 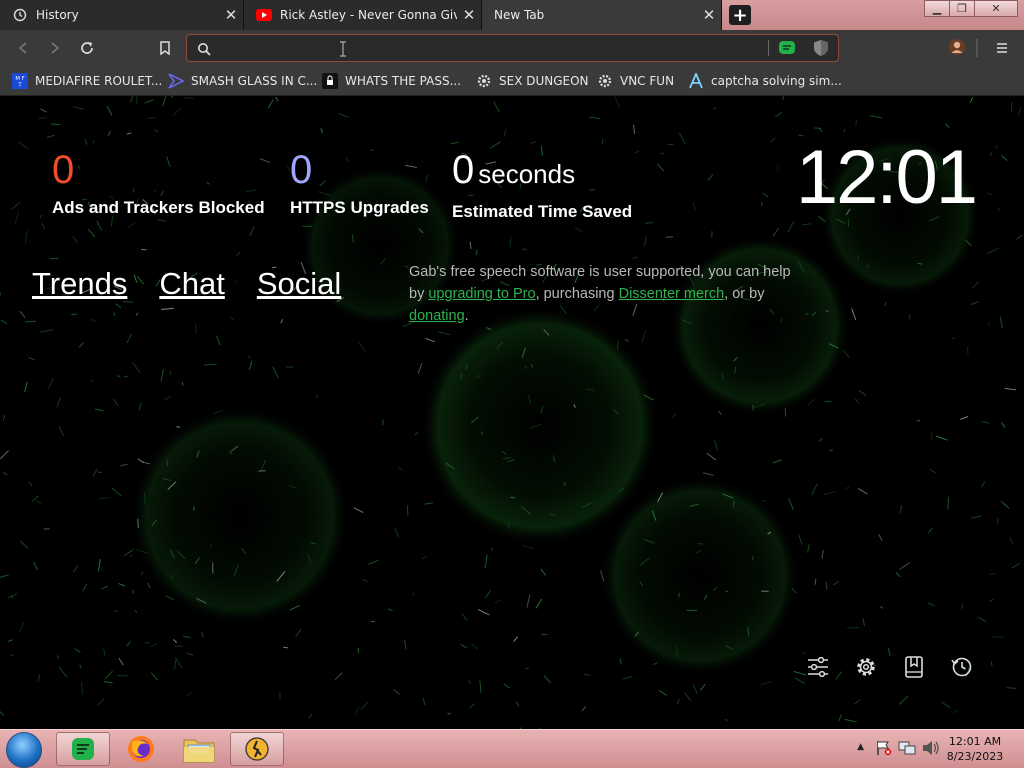 I want to click on maximize-button: ❐, so click(x=962, y=8).